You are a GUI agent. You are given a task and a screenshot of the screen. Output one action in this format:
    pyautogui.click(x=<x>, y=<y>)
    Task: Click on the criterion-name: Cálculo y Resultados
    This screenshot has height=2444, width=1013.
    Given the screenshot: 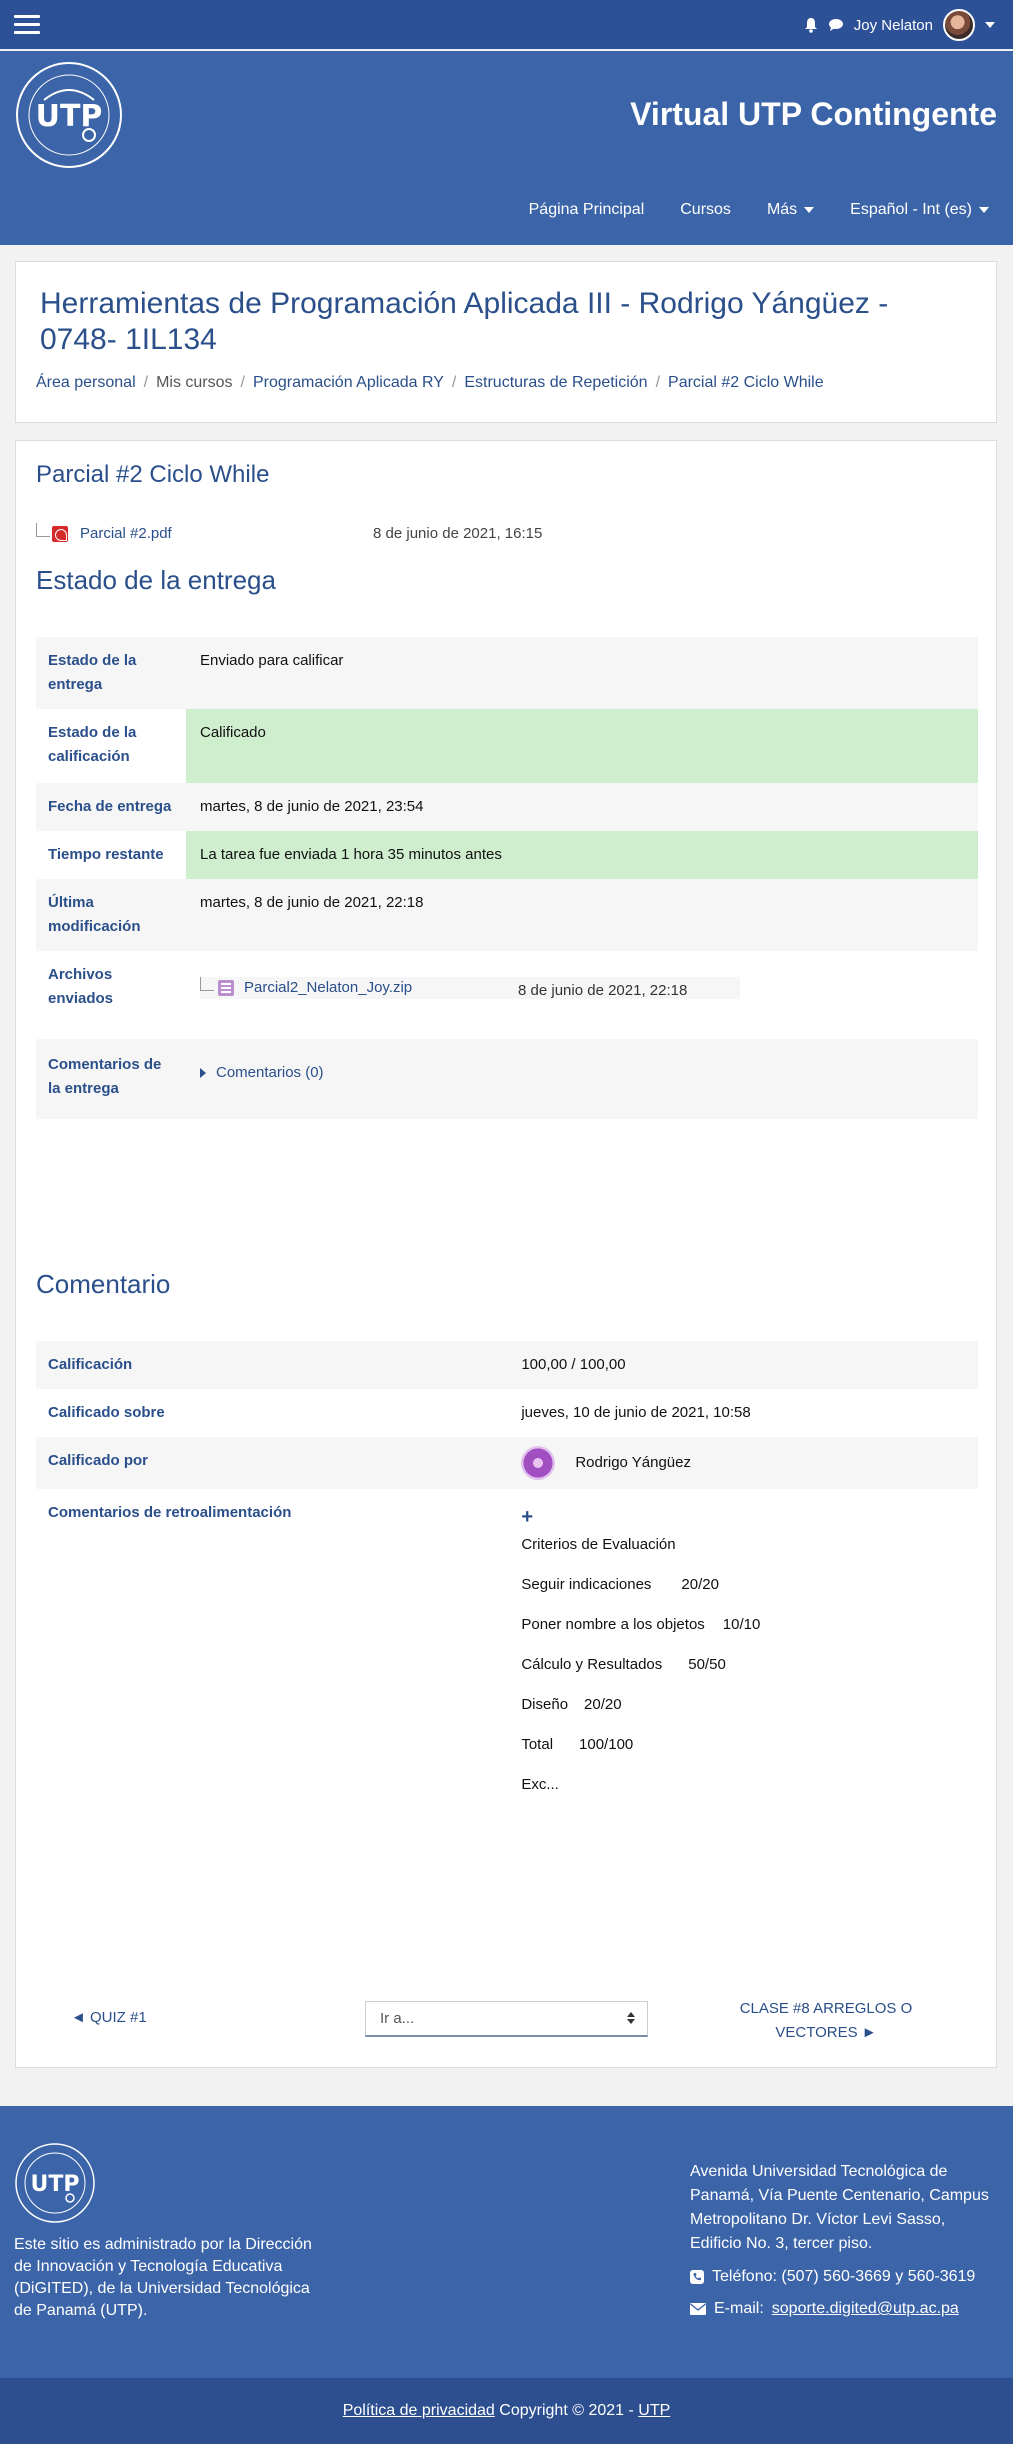 What is the action you would take?
    pyautogui.click(x=592, y=1664)
    